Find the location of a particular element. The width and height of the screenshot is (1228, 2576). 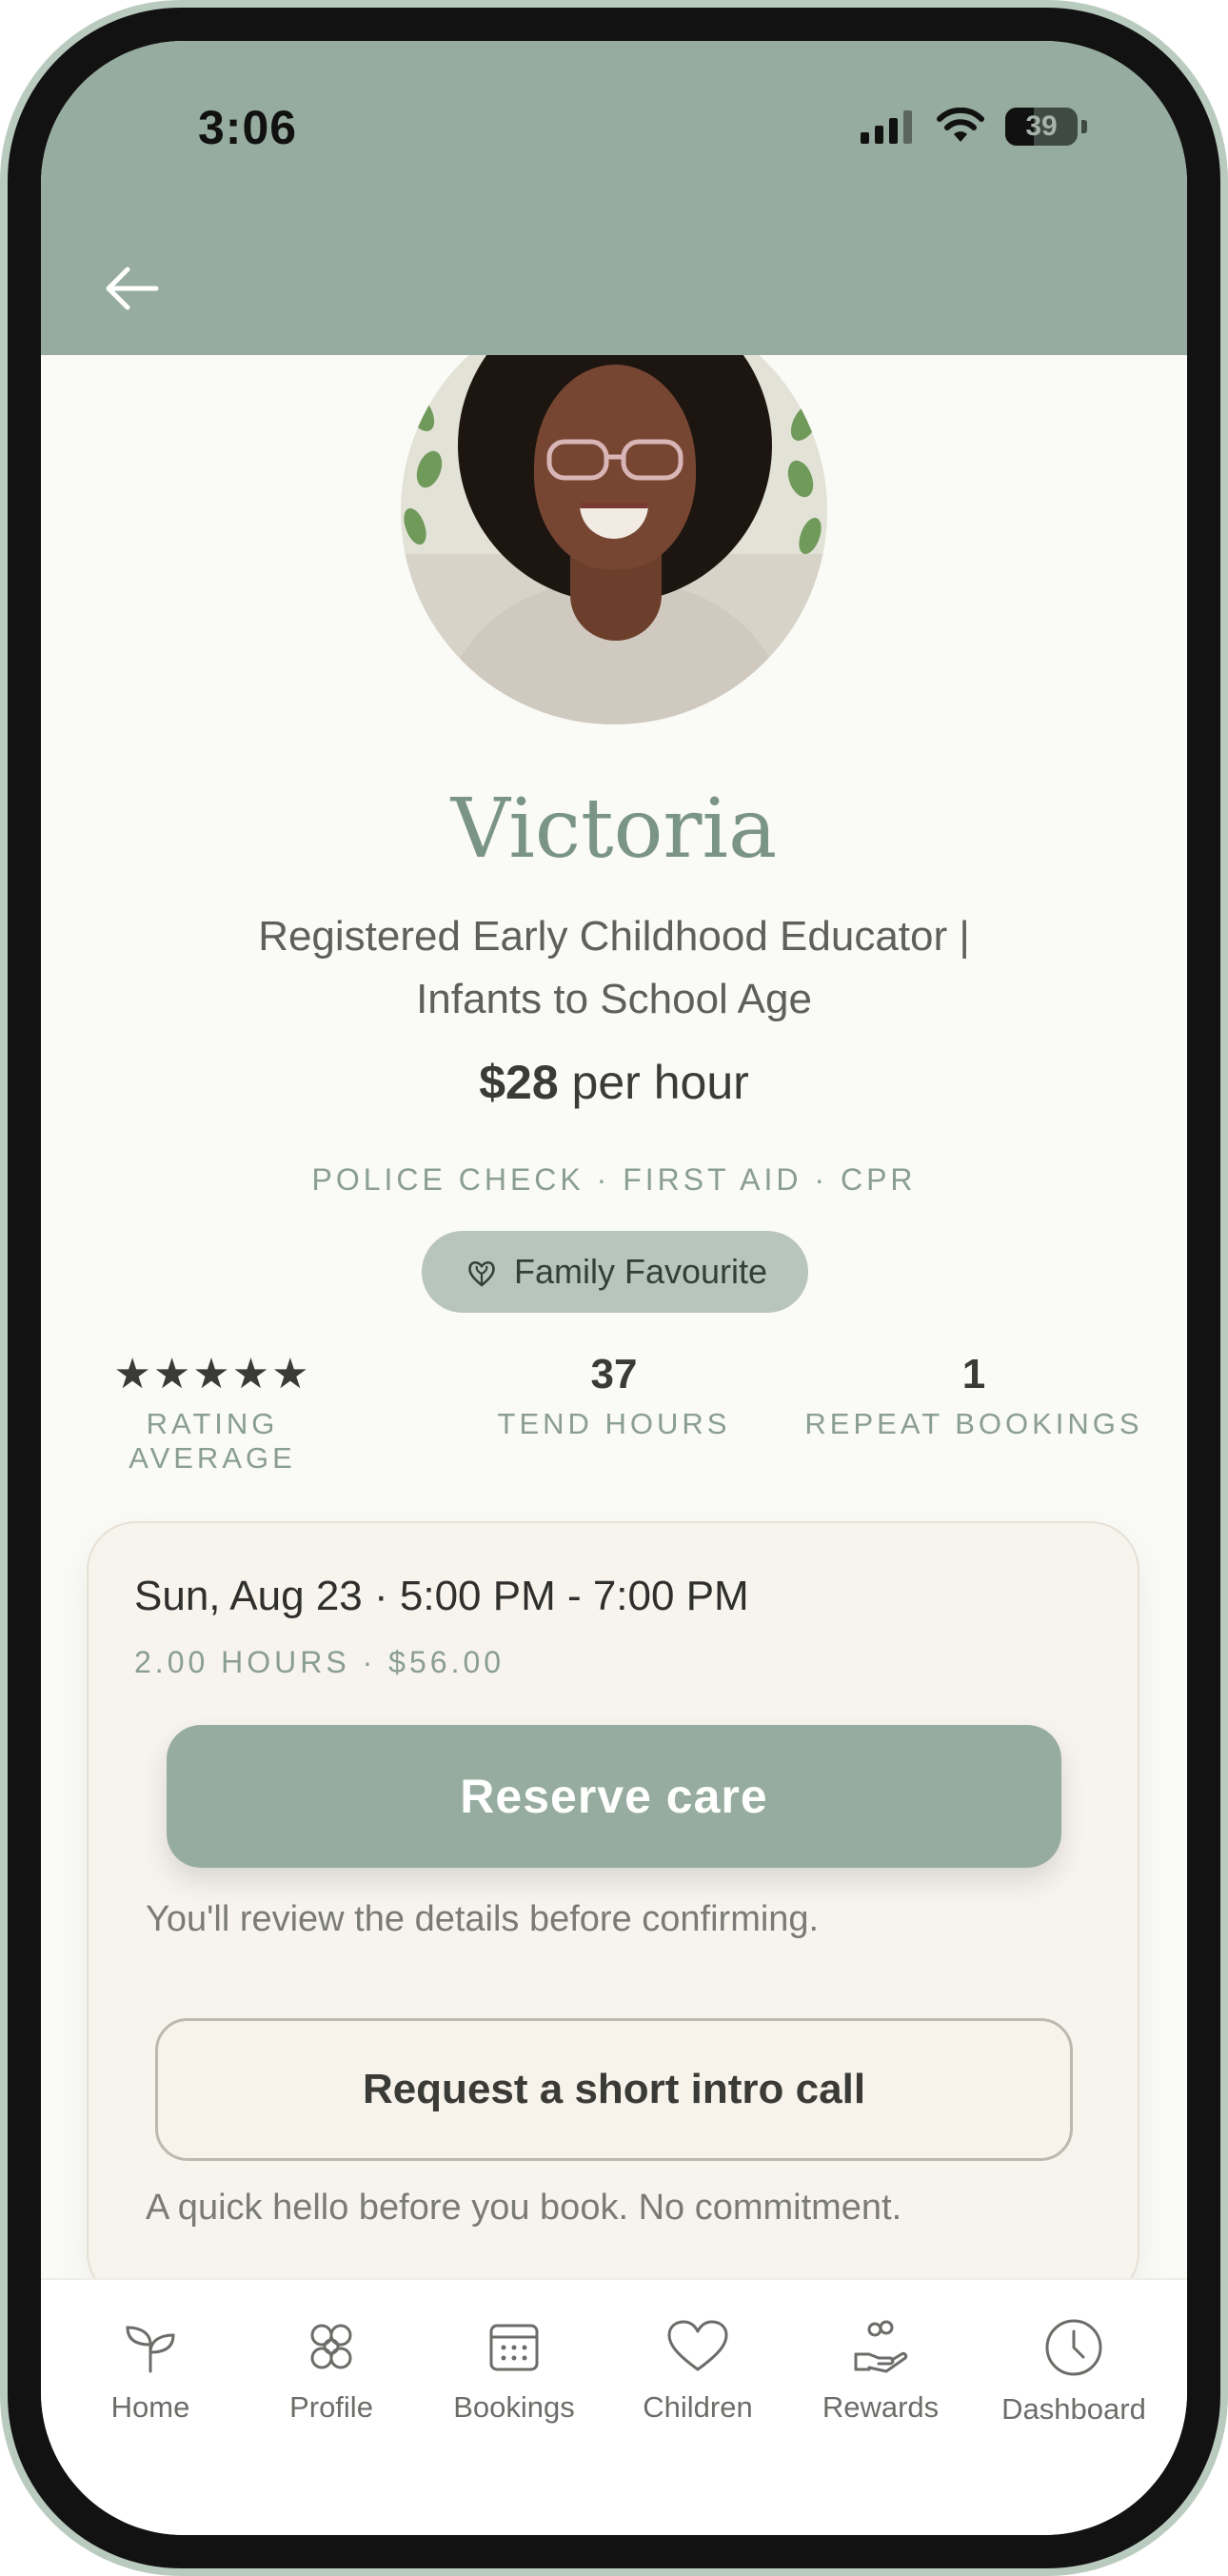

rate-unit: per hour is located at coordinates (660, 1083).